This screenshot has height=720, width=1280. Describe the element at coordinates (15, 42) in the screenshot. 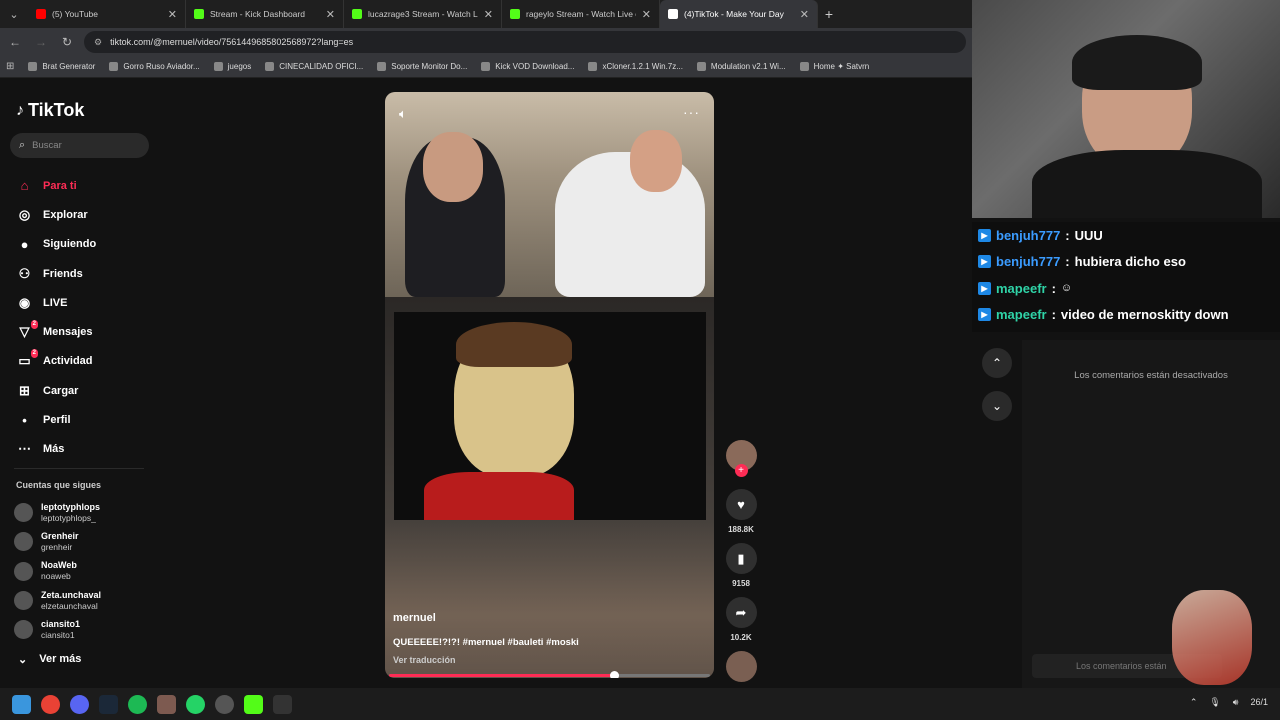

I see `back-icon: ←` at that location.